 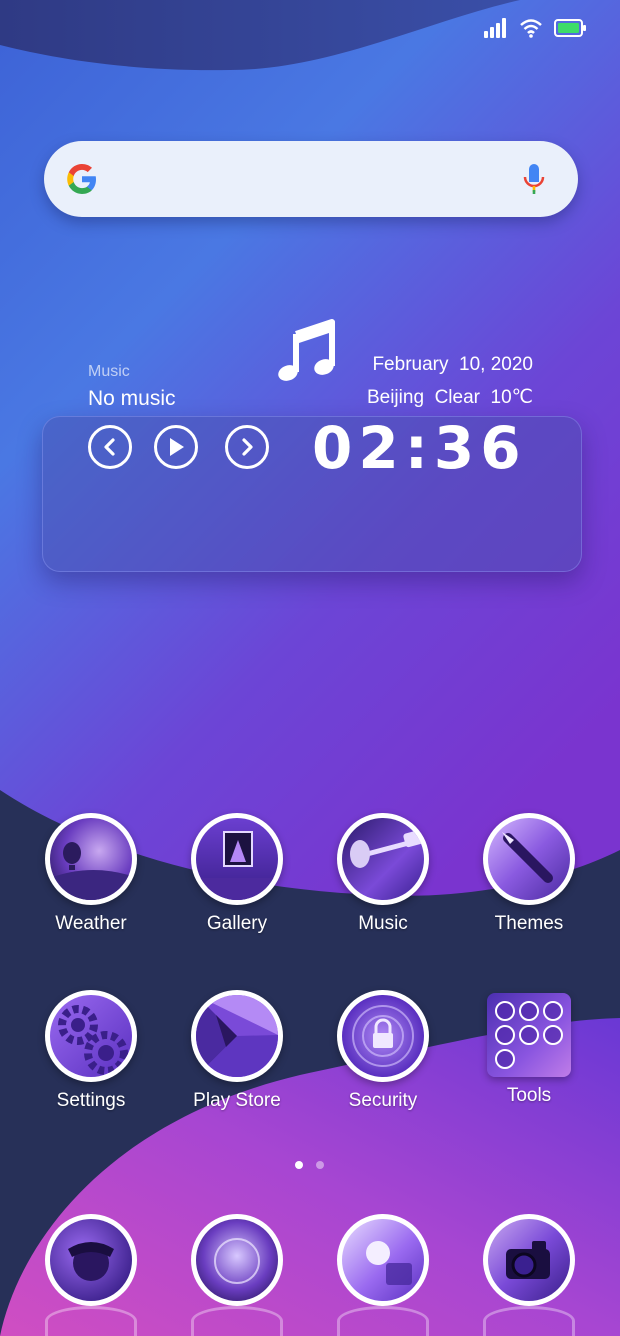 I want to click on camera-icon, so click(x=528, y=1260).